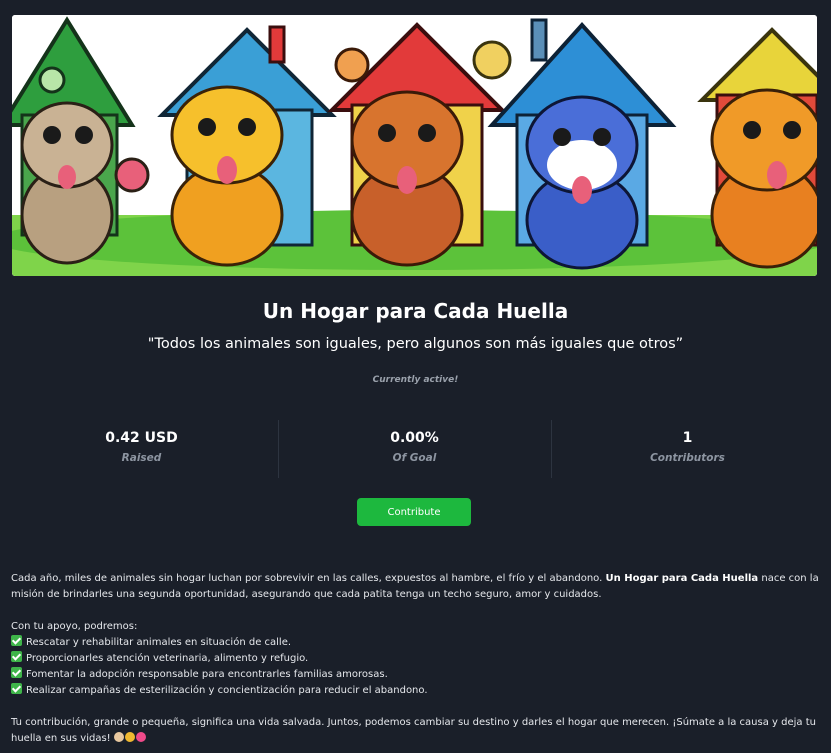  What do you see at coordinates (414, 512) in the screenshot?
I see `contribute-button: Contribute` at bounding box center [414, 512].